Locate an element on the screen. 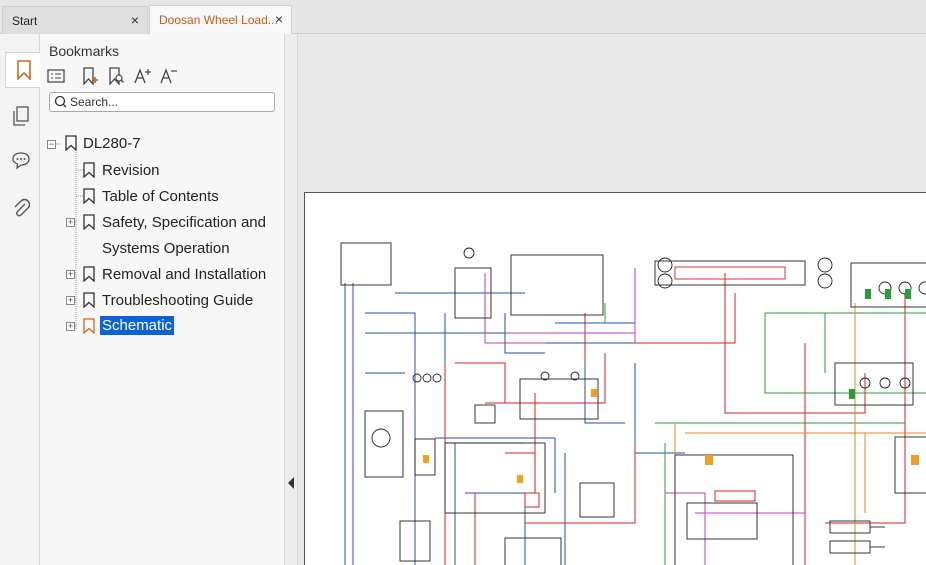 The image size is (926, 565). bookmarks-toolbar is located at coordinates (112, 76).